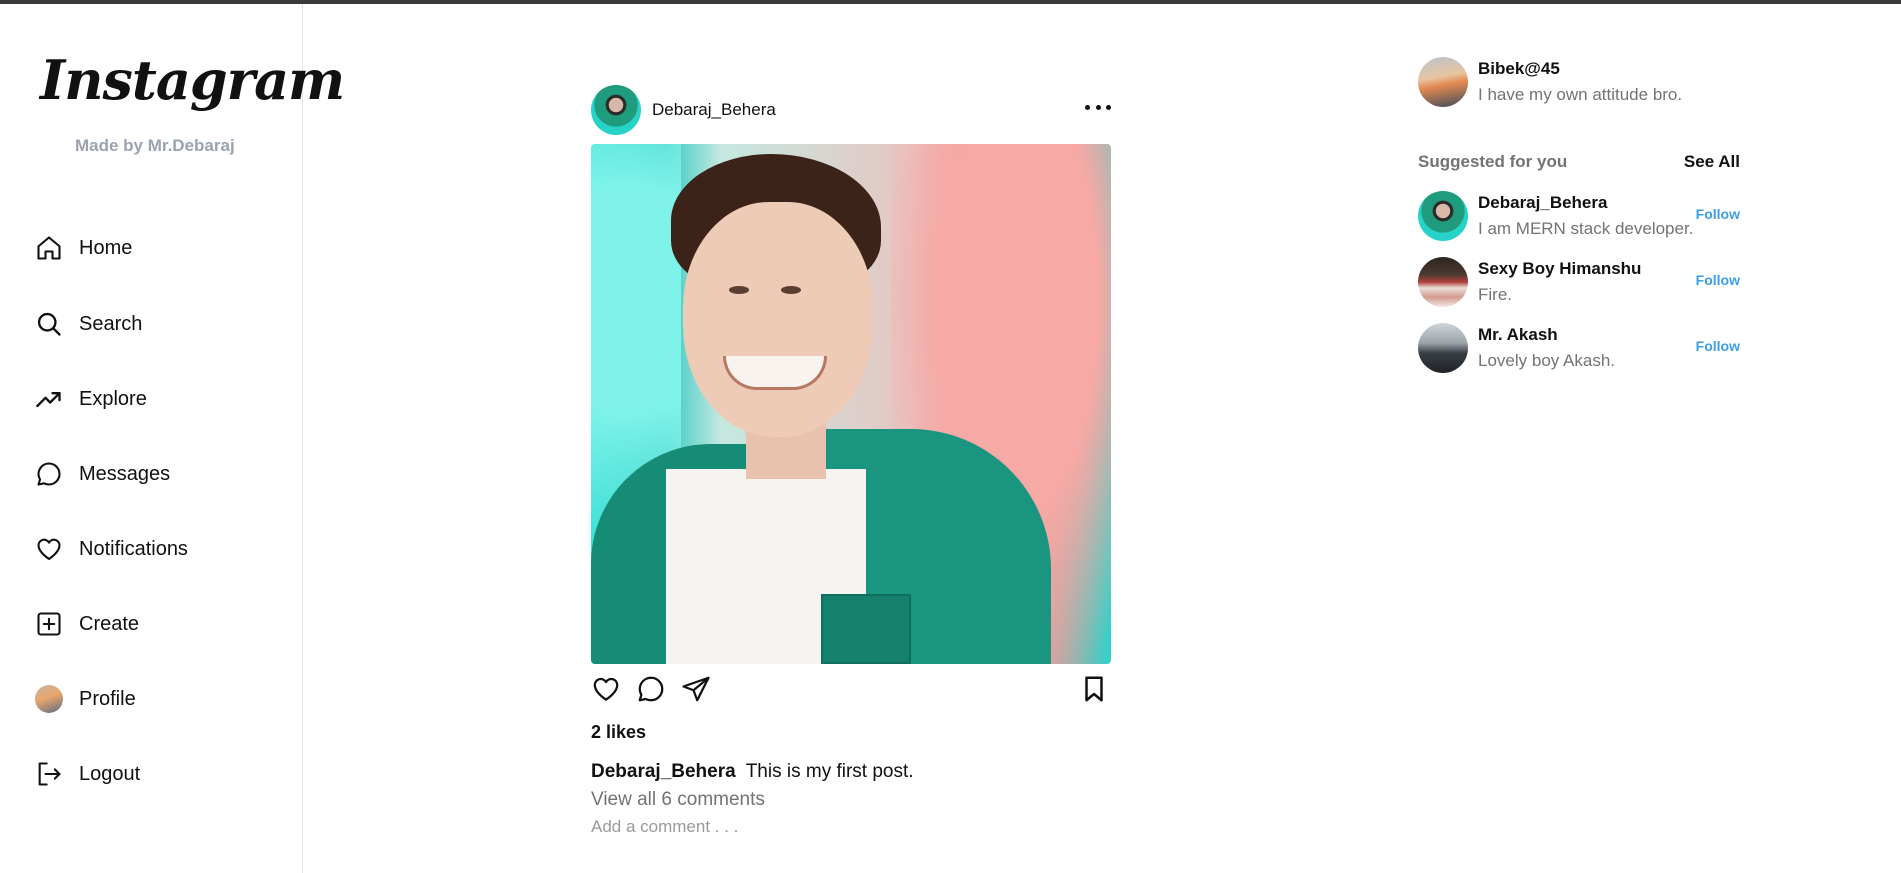  What do you see at coordinates (49, 624) in the screenshot?
I see `plus-square-icon` at bounding box center [49, 624].